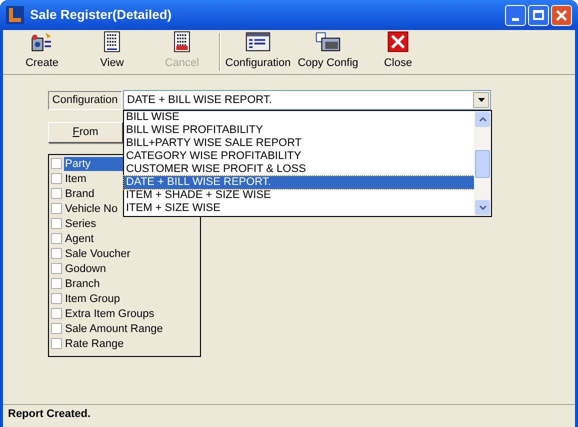 This screenshot has height=427, width=578. Describe the element at coordinates (101, 15) in the screenshot. I see `window-title: Sale Register(Detailed)` at that location.